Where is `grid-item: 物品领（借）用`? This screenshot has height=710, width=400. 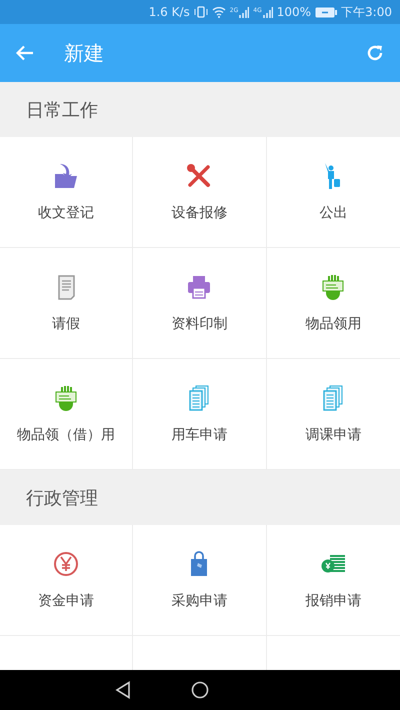
grid-item: 物品领（借）用 is located at coordinates (67, 414).